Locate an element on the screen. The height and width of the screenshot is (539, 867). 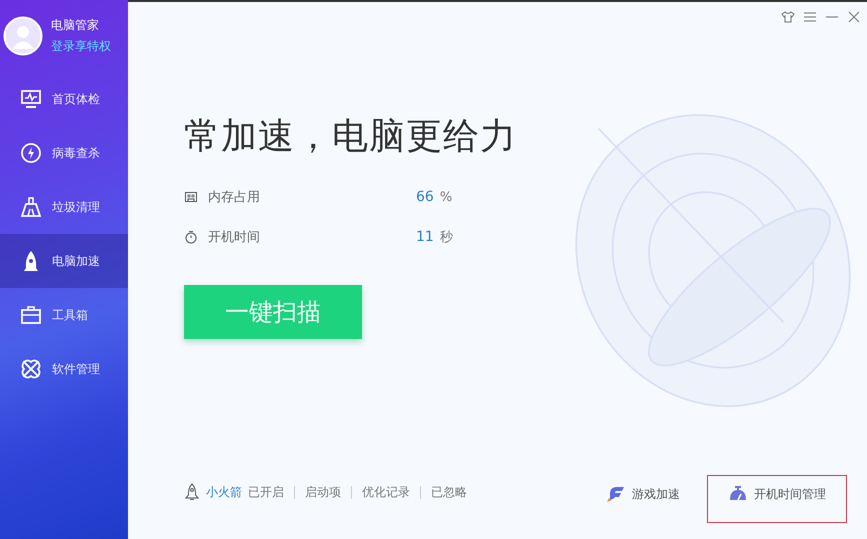
monitor-icon is located at coordinates (31, 99).